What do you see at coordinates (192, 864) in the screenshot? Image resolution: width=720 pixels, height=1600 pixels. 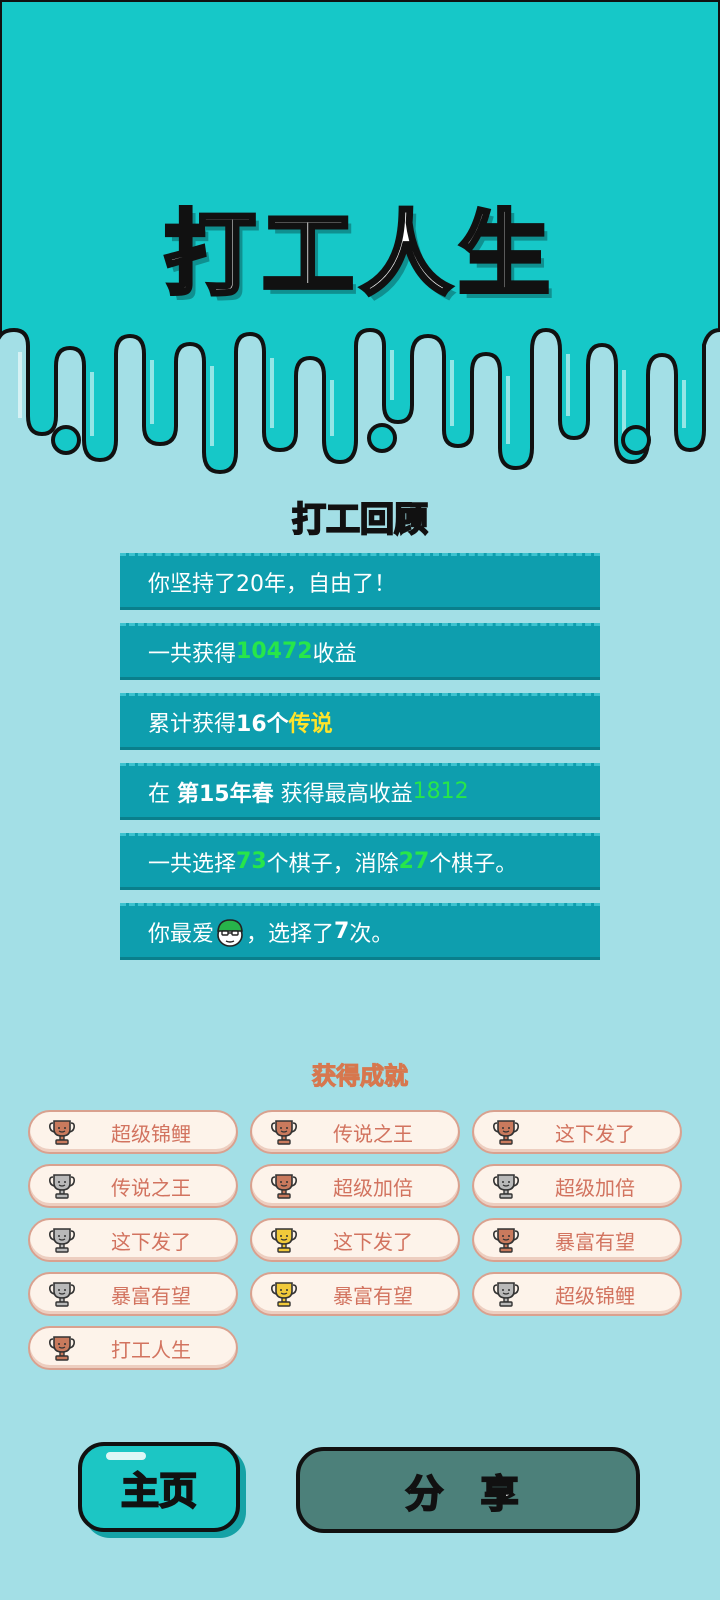 I see `review-text: 一共选择` at bounding box center [192, 864].